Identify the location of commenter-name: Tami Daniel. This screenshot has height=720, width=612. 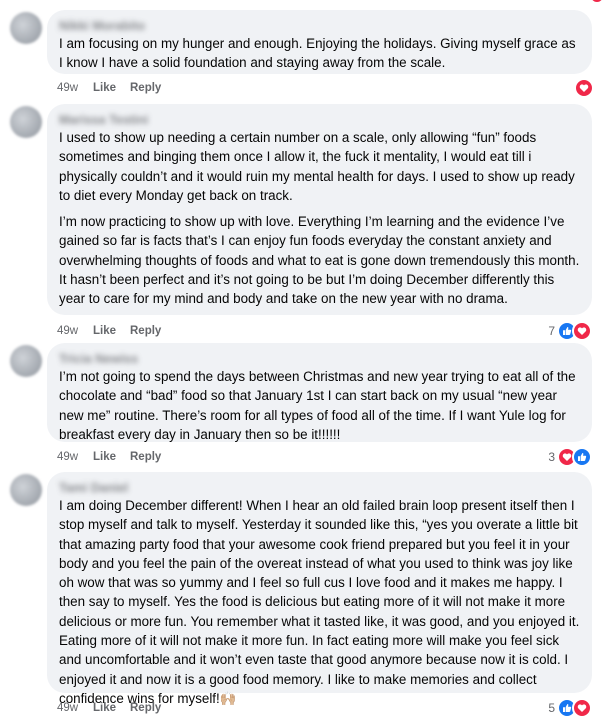
(319, 488).